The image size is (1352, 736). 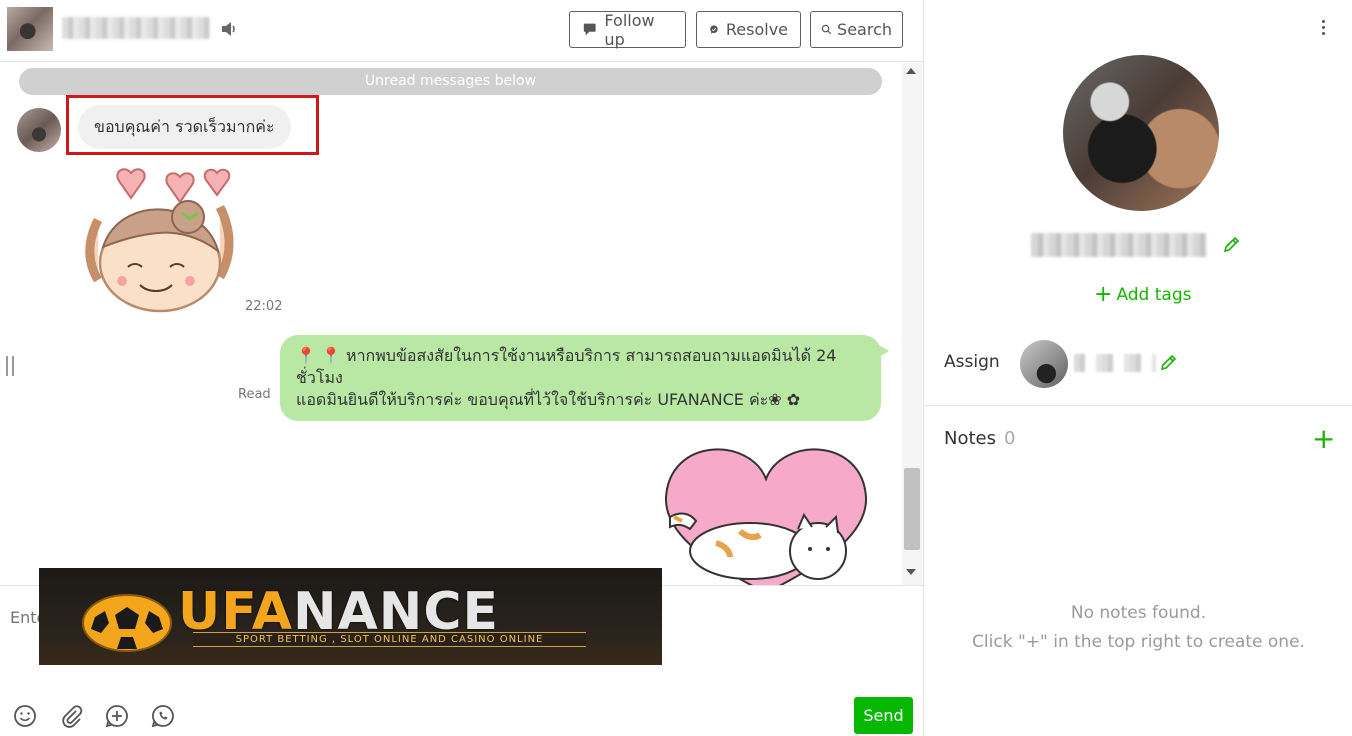 I want to click on follow-up-label: Follow up, so click(x=629, y=29).